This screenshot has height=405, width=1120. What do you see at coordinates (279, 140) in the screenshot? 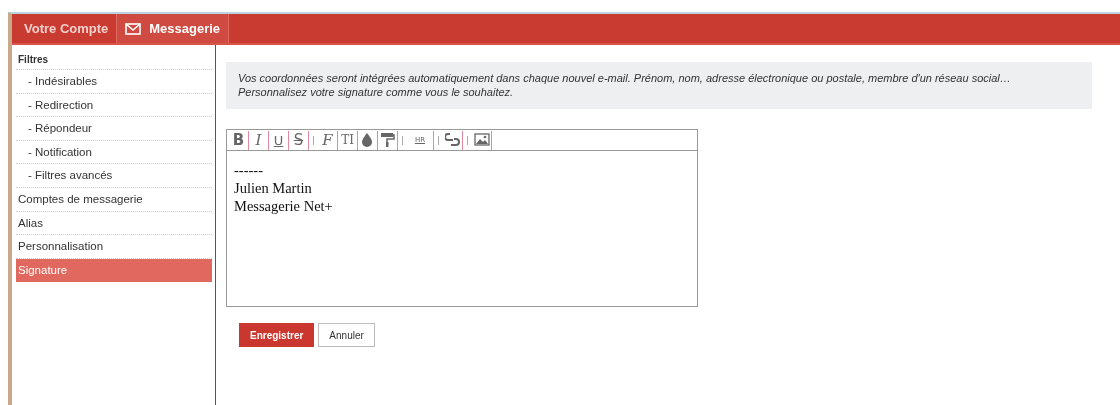
I see `toolbar-button: U` at bounding box center [279, 140].